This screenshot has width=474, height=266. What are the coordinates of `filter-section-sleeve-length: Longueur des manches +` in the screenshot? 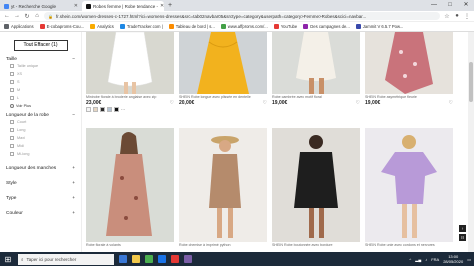 It's located at (40, 168).